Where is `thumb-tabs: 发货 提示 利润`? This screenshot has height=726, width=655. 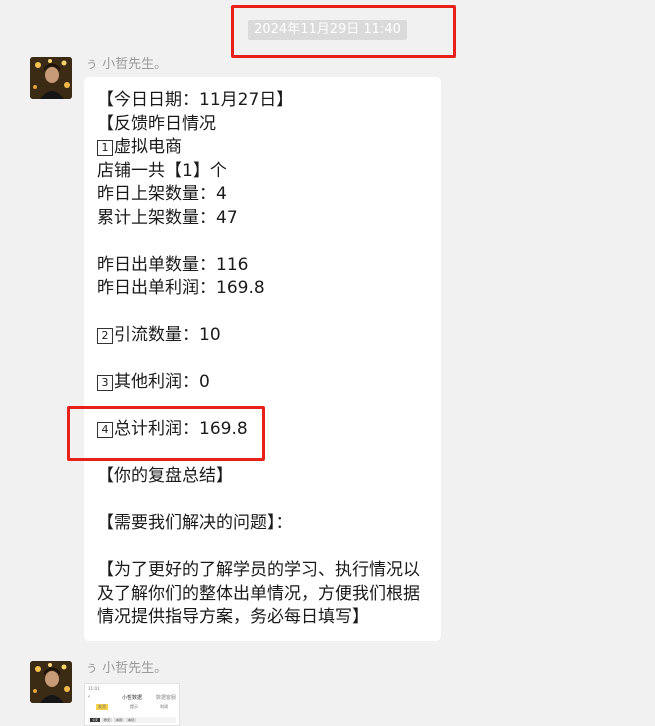
thumb-tabs: 发货 提示 利润 is located at coordinates (132, 707).